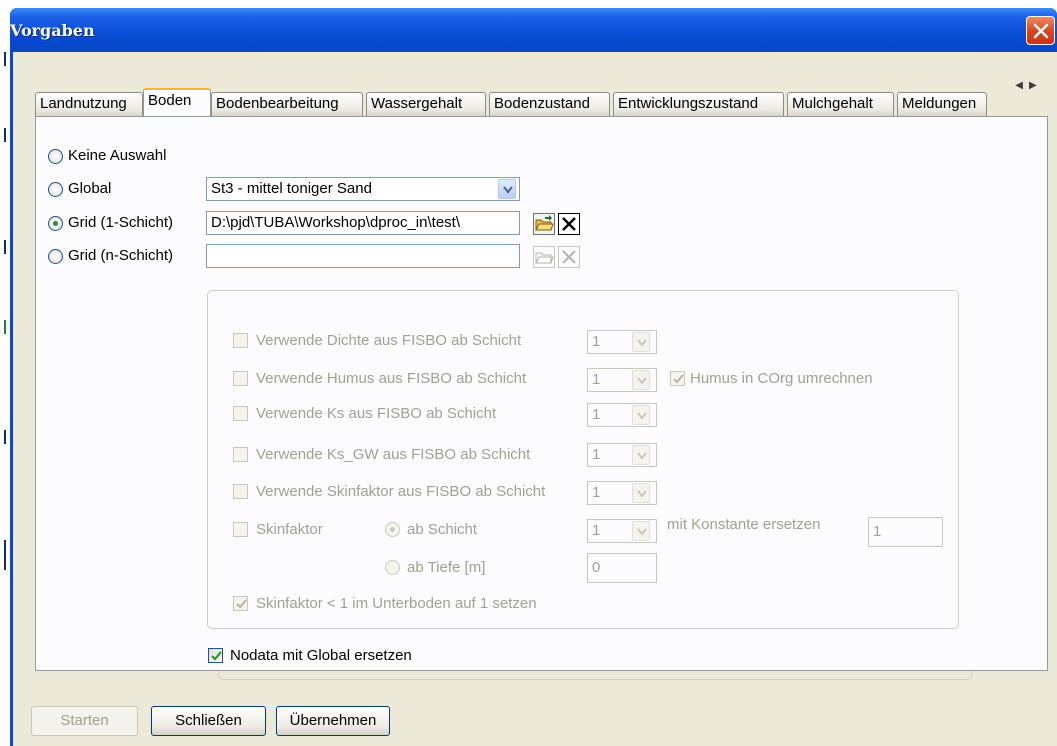 The height and width of the screenshot is (746, 1057). I want to click on label-konstante: mit Konstante ersetzen, so click(744, 524).